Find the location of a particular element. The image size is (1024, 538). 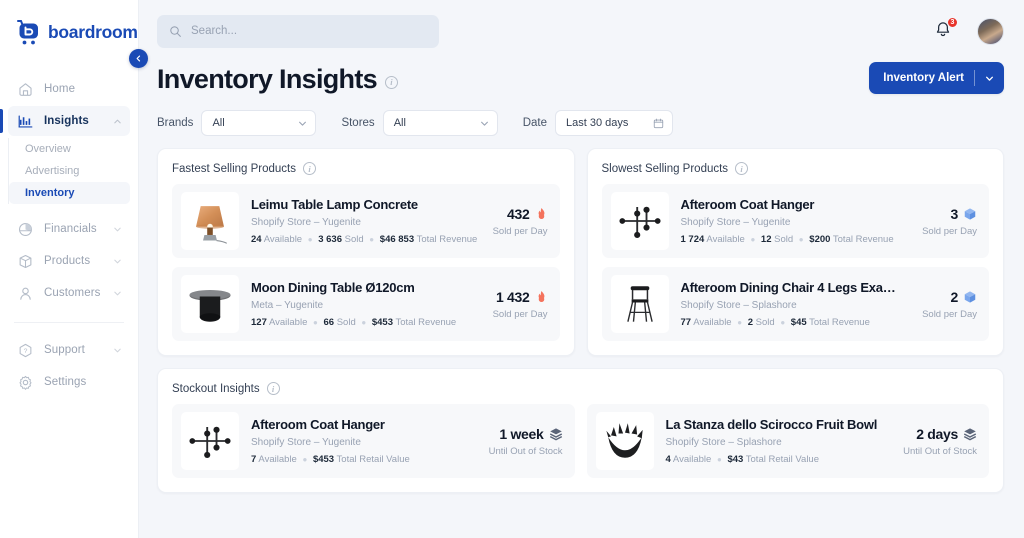

avatar is located at coordinates (990, 31).